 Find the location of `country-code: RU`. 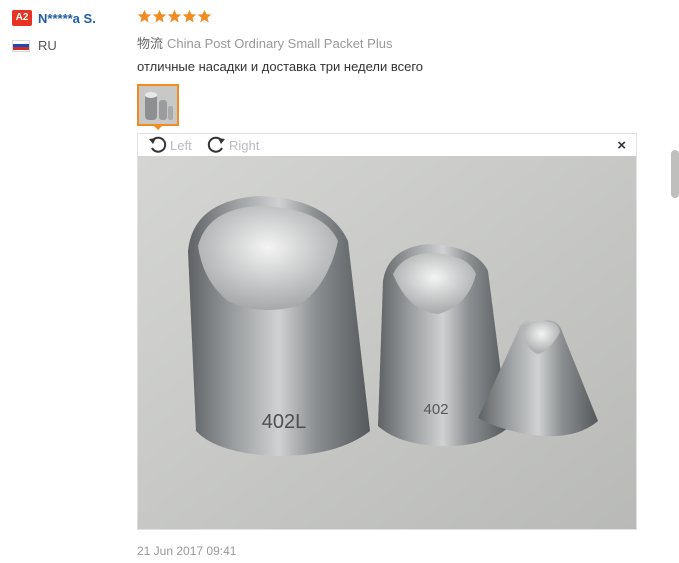

country-code: RU is located at coordinates (47, 45).